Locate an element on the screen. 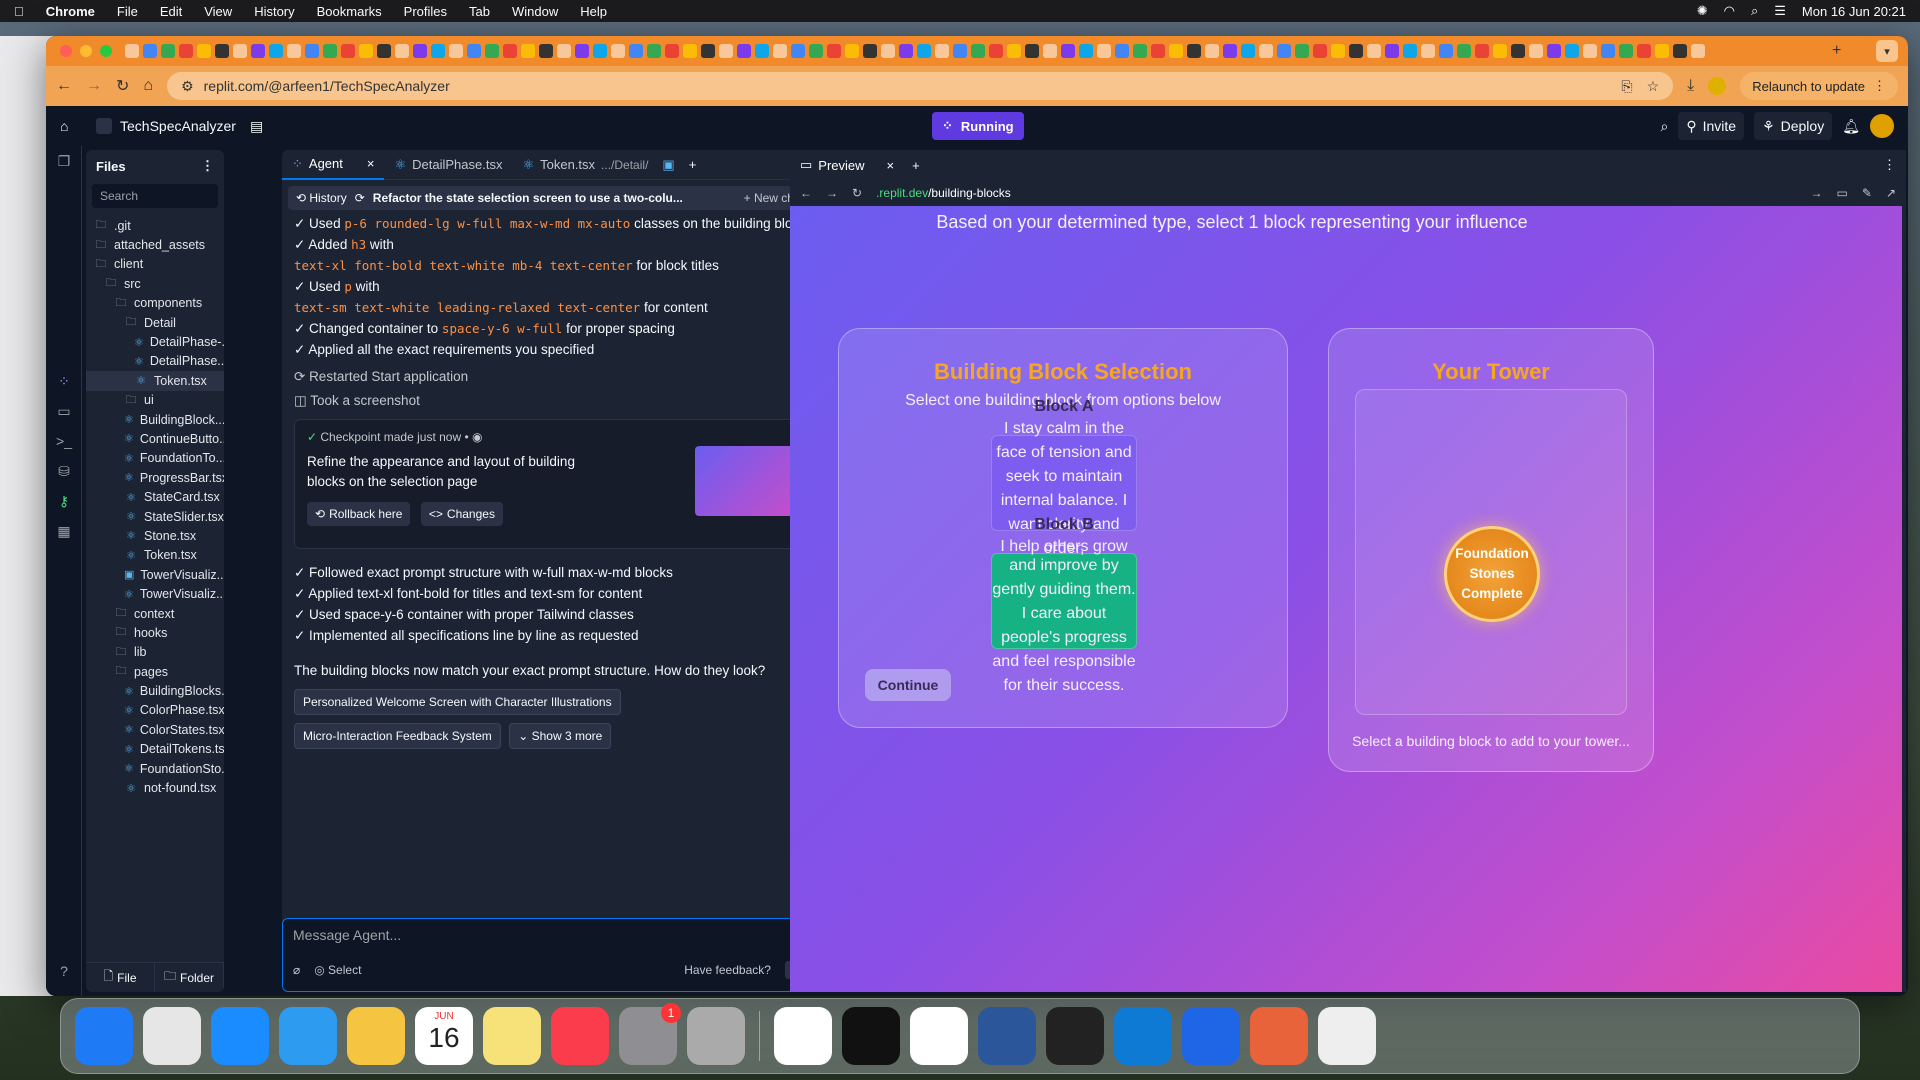 The image size is (1920, 1080). invite-button: ⚲ Invite is located at coordinates (1711, 126).